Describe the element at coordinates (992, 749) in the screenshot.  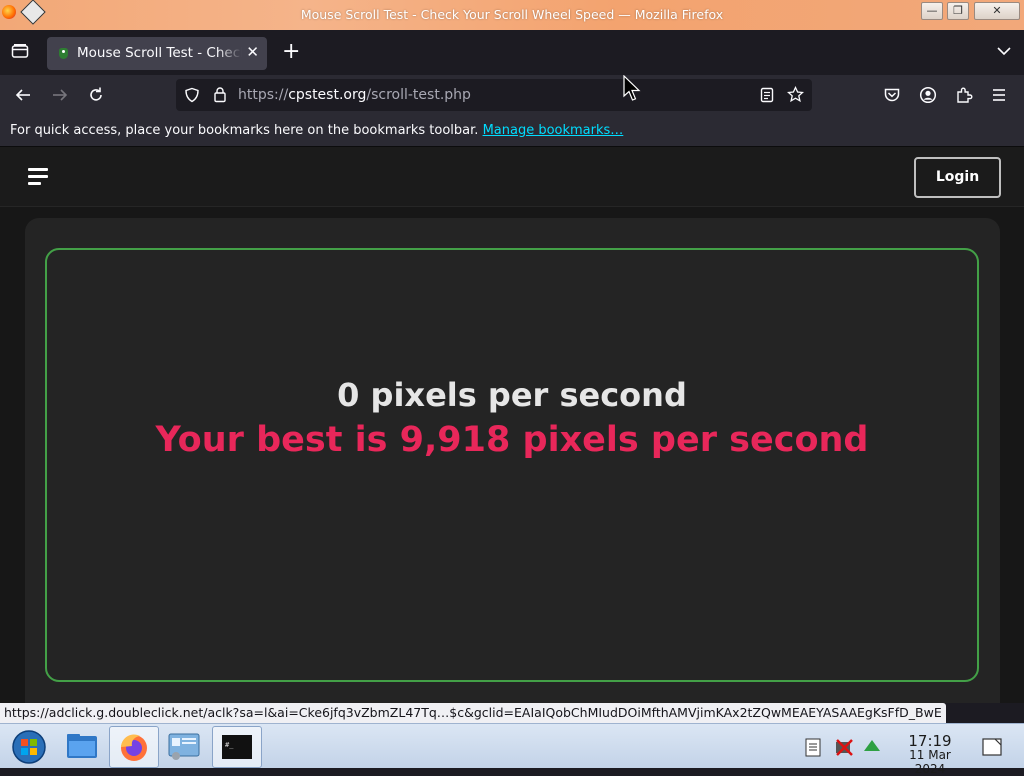
I see `show-desktop-icon` at that location.